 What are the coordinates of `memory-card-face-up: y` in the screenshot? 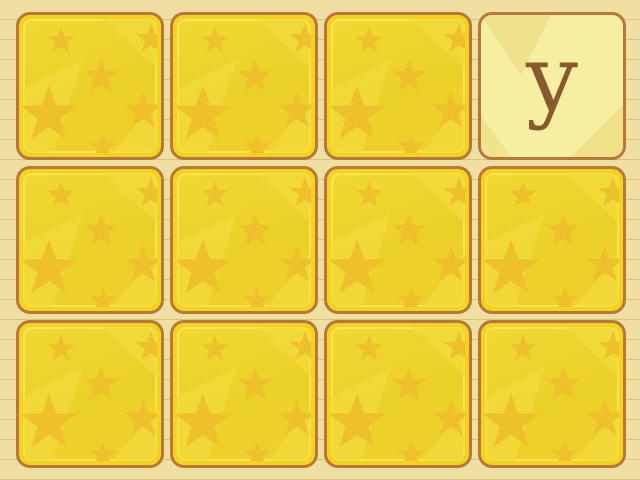 It's located at (552, 86).